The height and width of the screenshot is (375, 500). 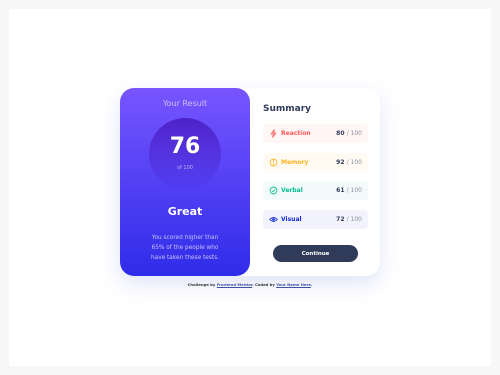 What do you see at coordinates (340, 190) in the screenshot?
I see `score-number: 61` at bounding box center [340, 190].